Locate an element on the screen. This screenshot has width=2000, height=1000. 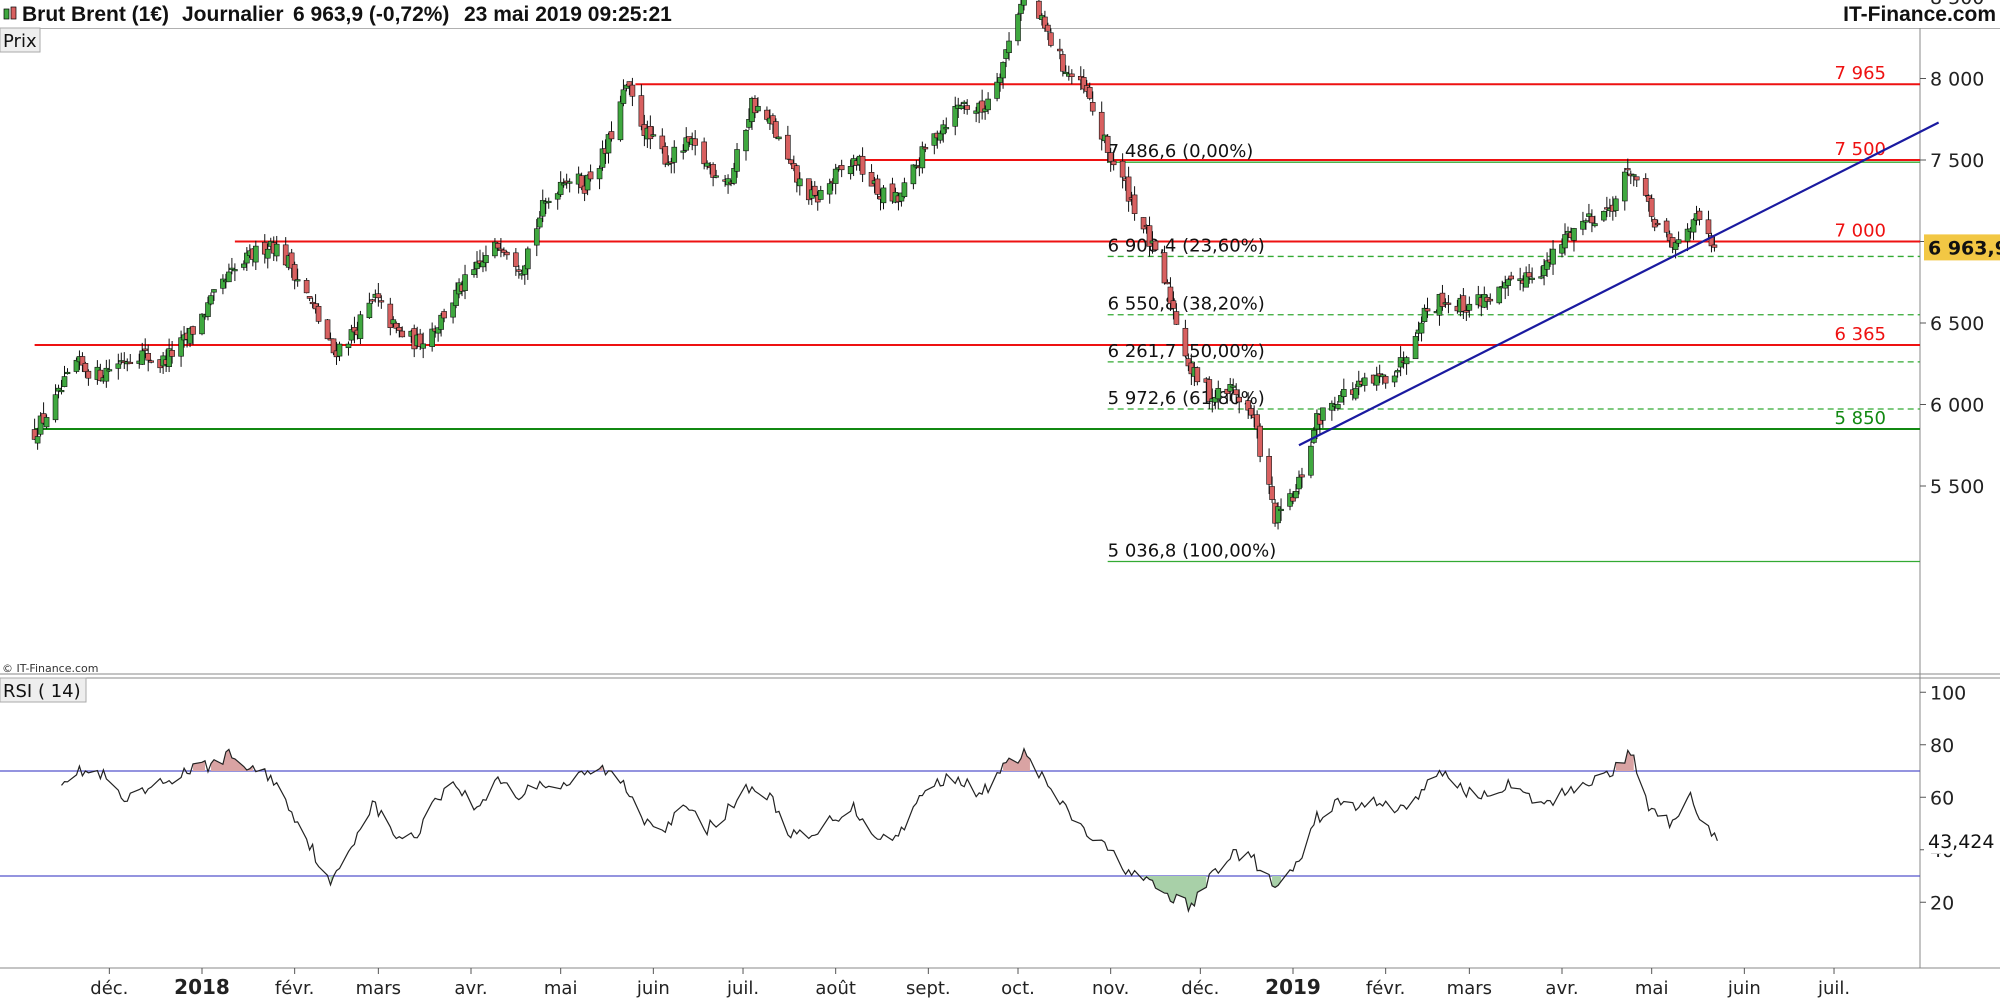
rsi-tick-label: 20 is located at coordinates (1942, 903).